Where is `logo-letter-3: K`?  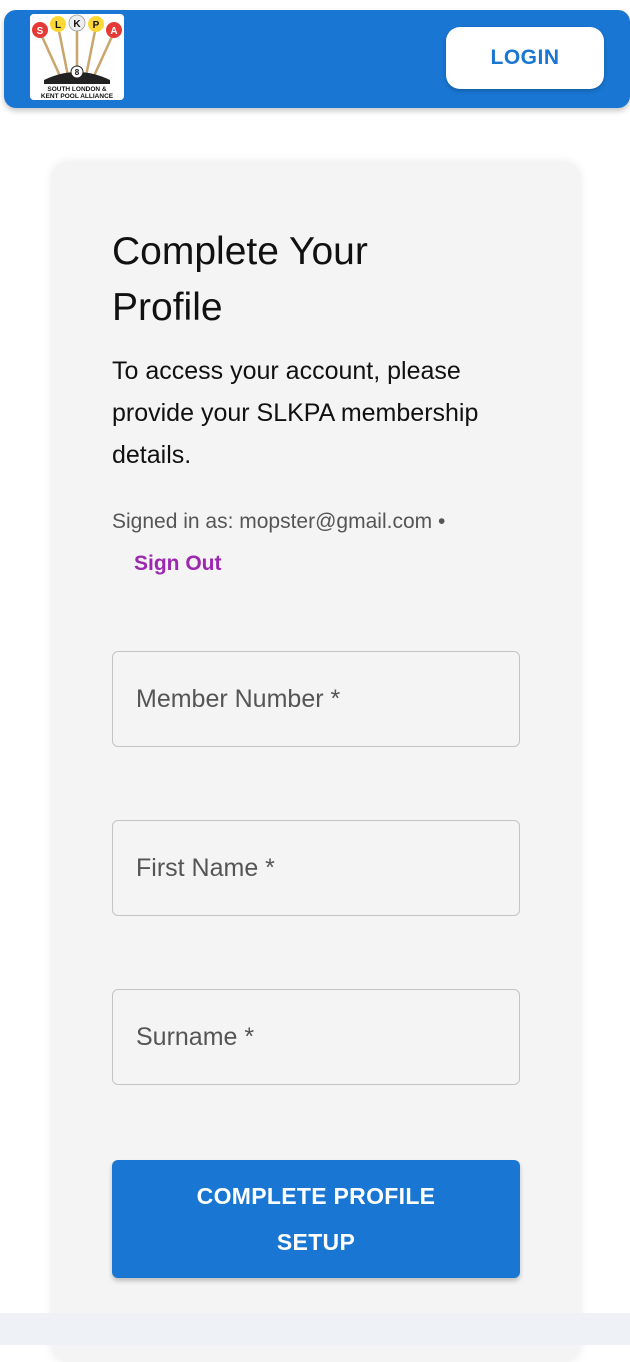 logo-letter-3: K is located at coordinates (77, 24).